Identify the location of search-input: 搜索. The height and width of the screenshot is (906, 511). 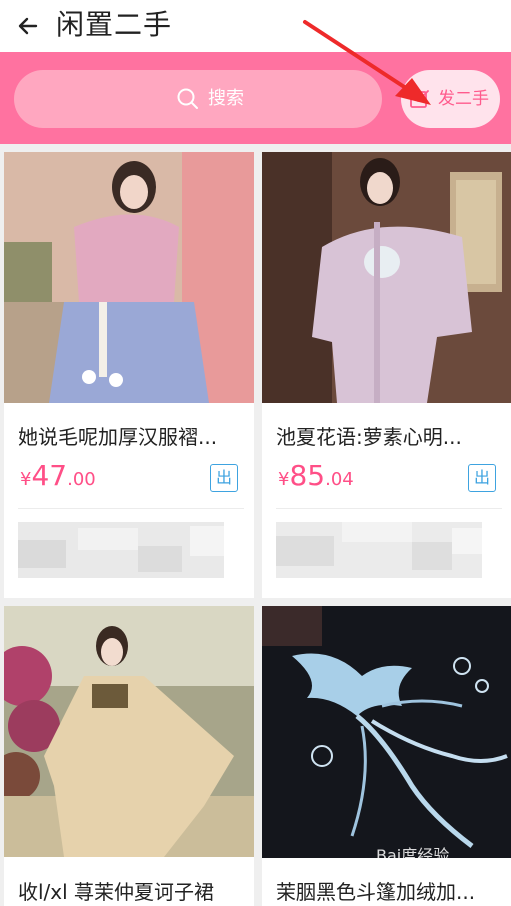
(198, 99).